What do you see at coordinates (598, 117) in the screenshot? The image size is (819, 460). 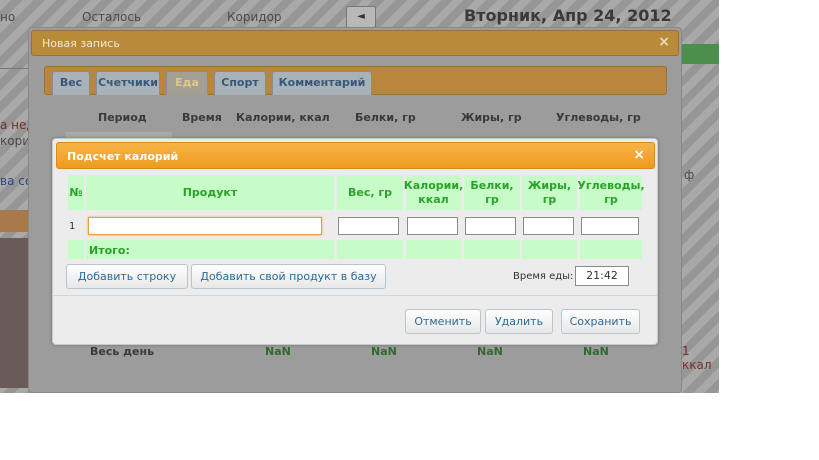 I see `col-carbs: Углеводы, гр` at bounding box center [598, 117].